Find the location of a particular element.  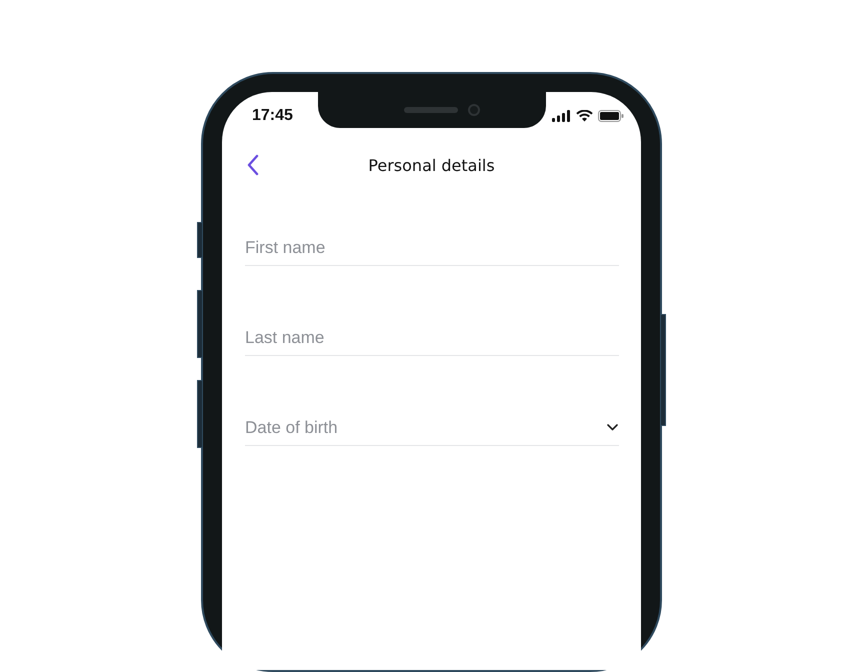

page-title: Personal details is located at coordinates (431, 165).